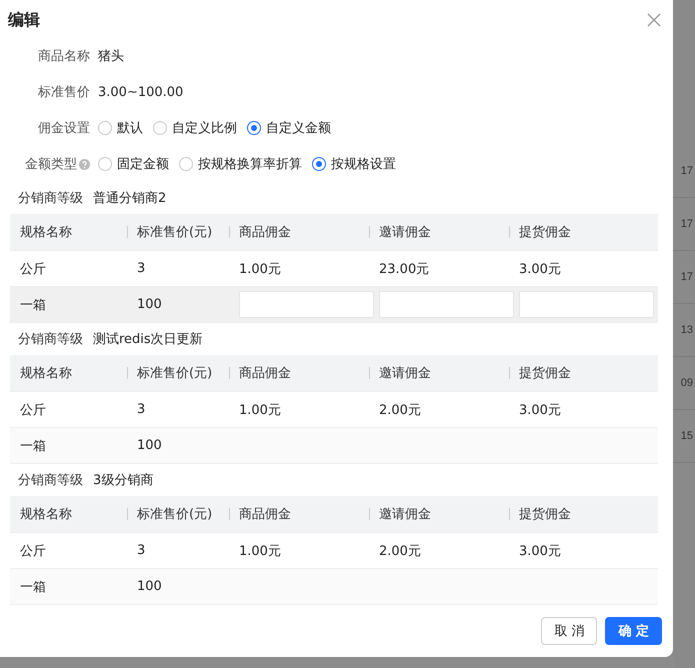 Image resolution: width=695 pixels, height=668 pixels. I want to click on field-label: 金额类型, so click(51, 164).